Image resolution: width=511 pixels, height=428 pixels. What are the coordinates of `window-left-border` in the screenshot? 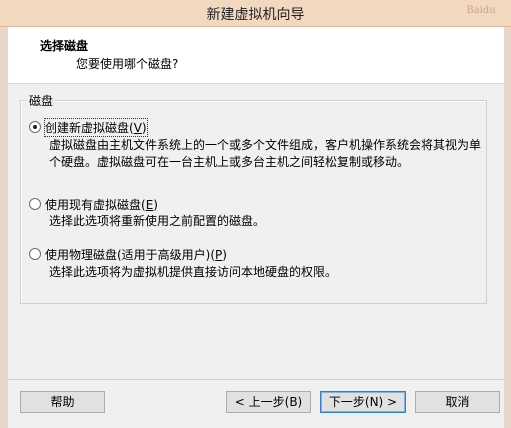 It's located at (4, 227).